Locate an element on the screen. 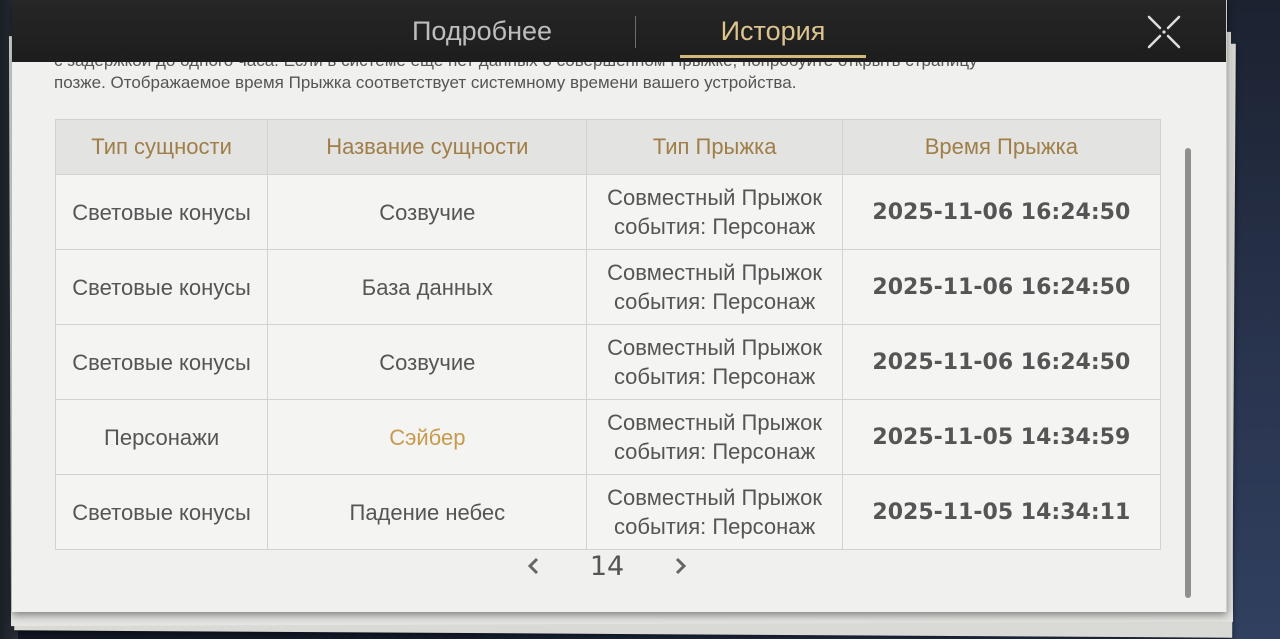  tab-bar: Подробнее История is located at coordinates (619, 31).